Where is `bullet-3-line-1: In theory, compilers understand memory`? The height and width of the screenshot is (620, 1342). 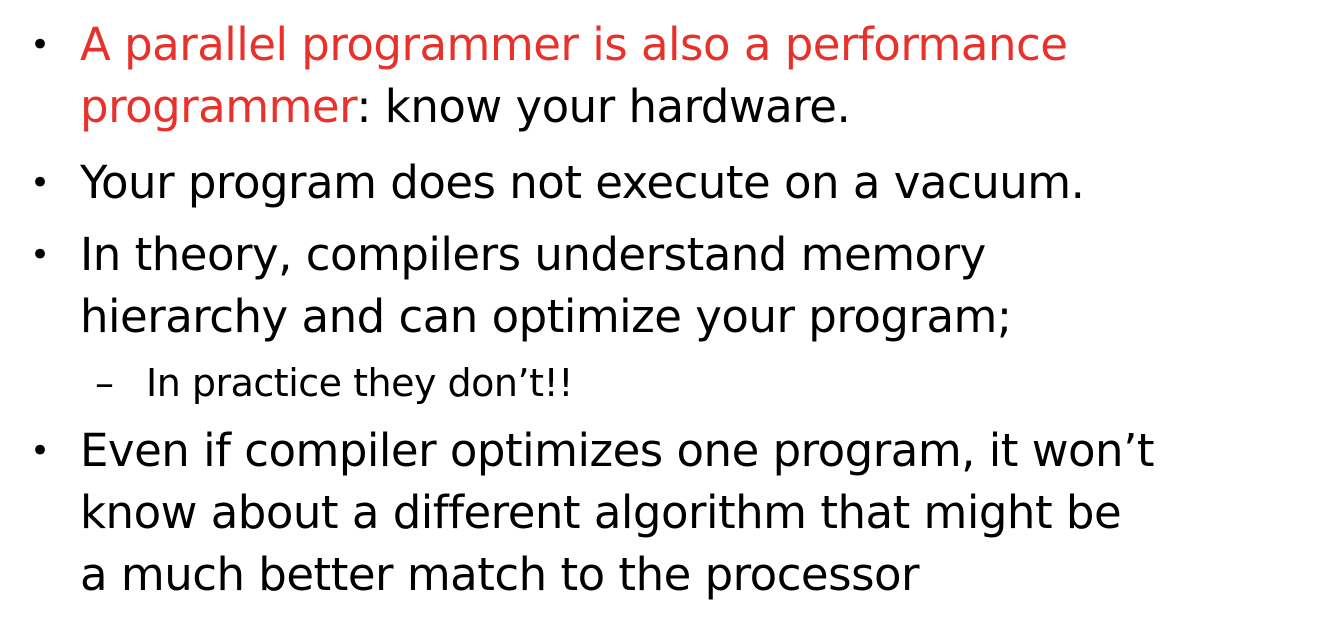
bullet-3-line-1: In theory, compilers understand memory is located at coordinates (533, 254).